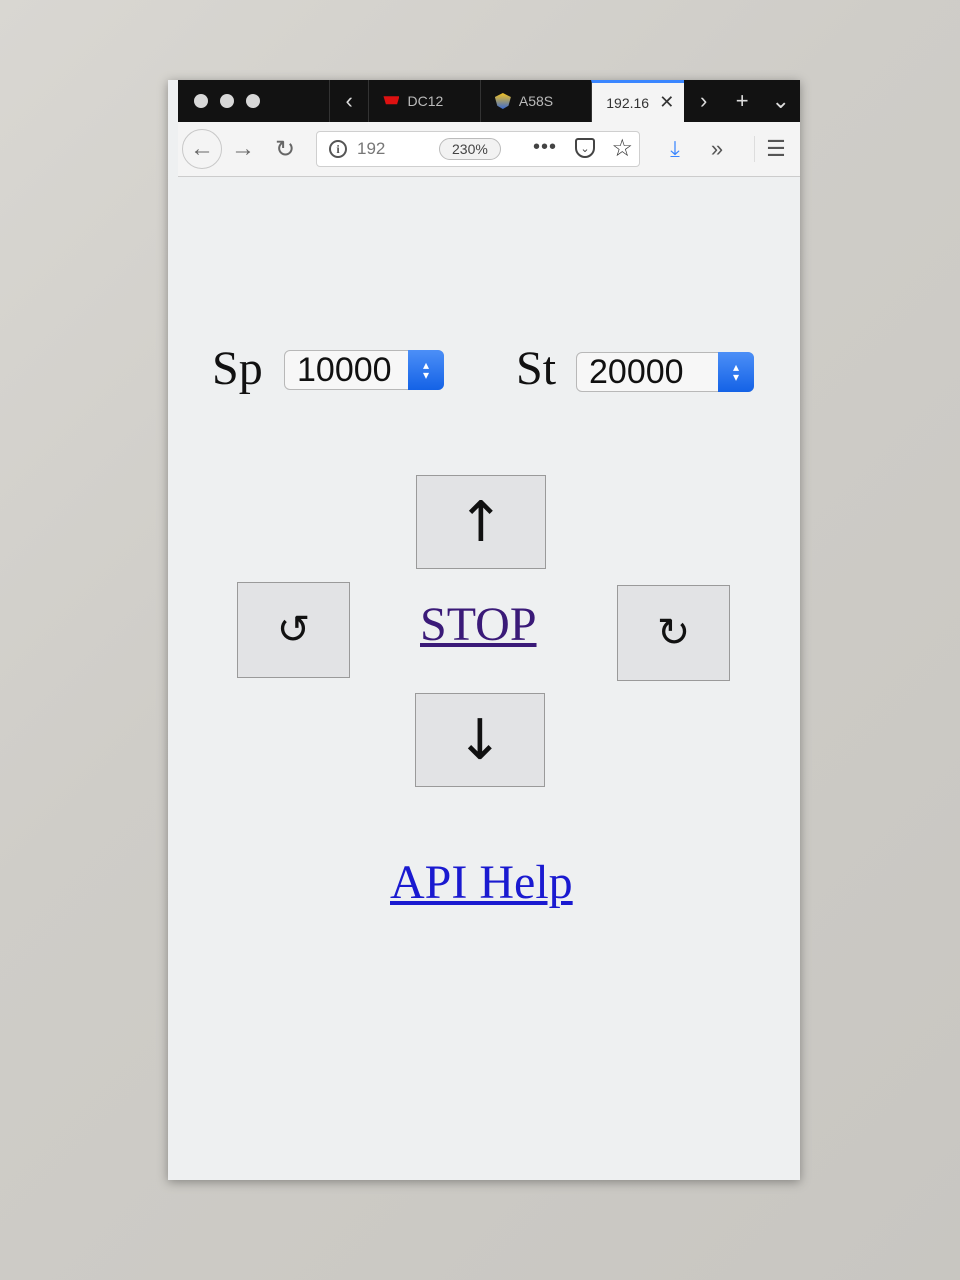 Image resolution: width=960 pixels, height=1280 pixels. I want to click on tab-a58s: A58S, so click(535, 101).